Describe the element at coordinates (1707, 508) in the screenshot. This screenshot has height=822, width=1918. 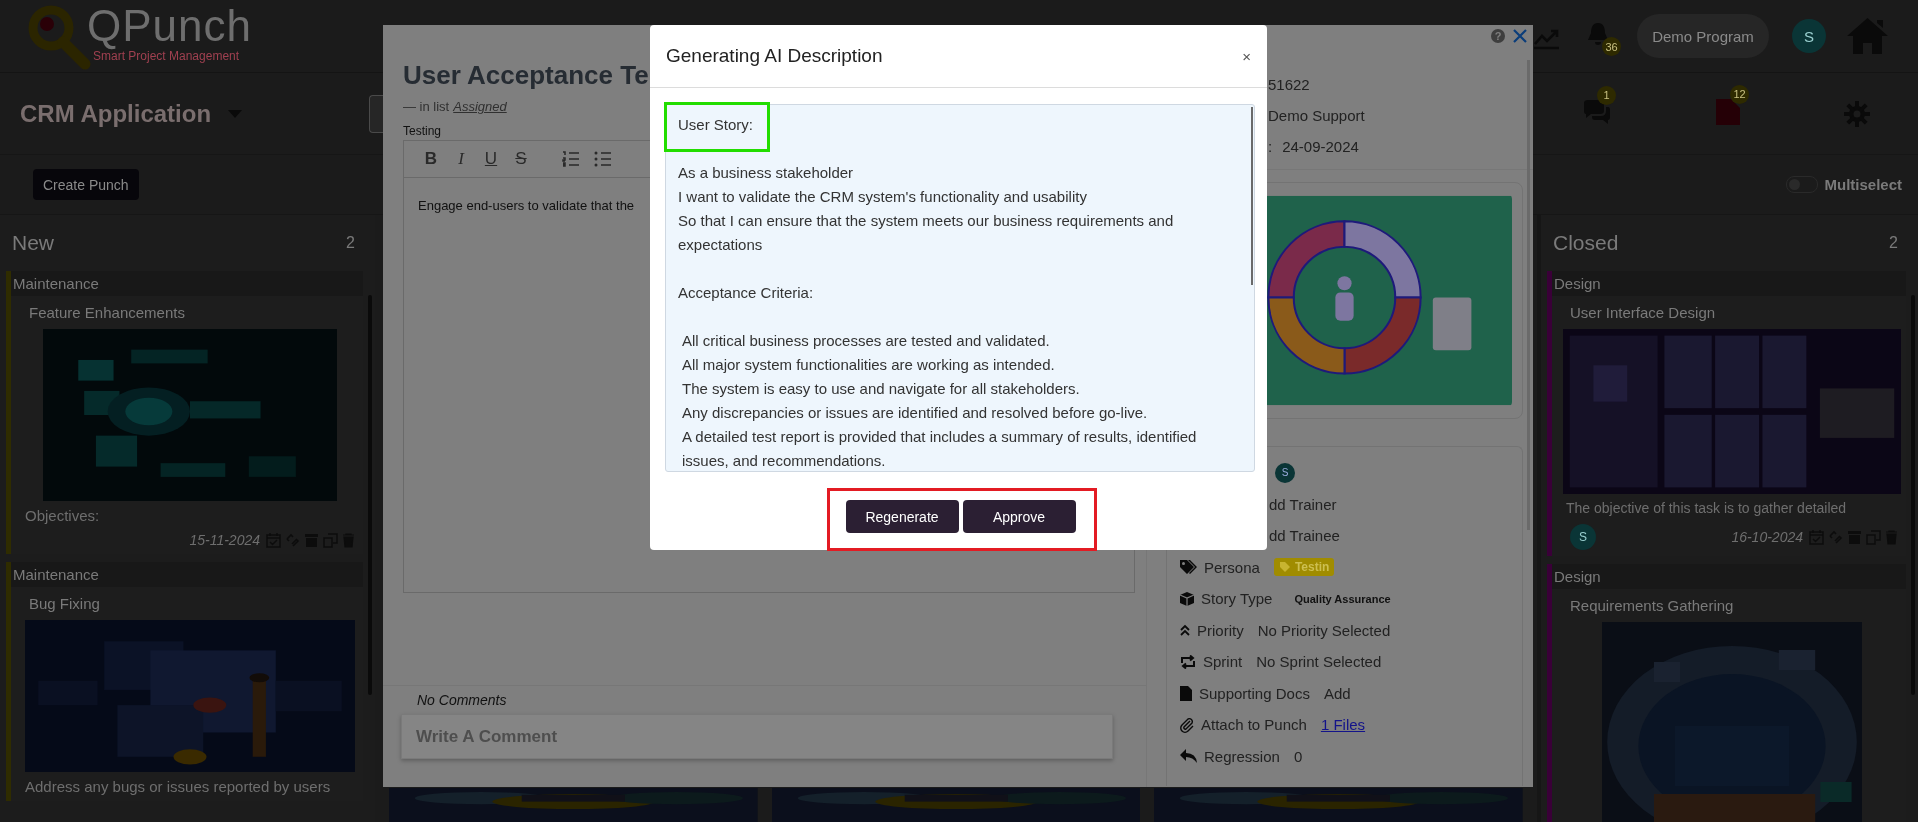
I see `card-description: The objective of this task is to gather detailed` at that location.